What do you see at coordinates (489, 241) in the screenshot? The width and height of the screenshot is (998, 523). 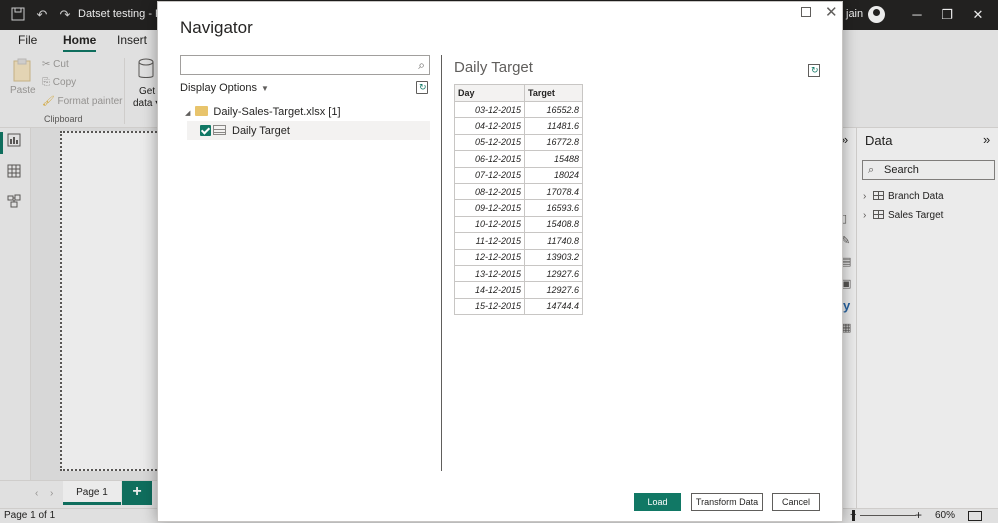 I see `day-cell: 11-12-2015` at bounding box center [489, 241].